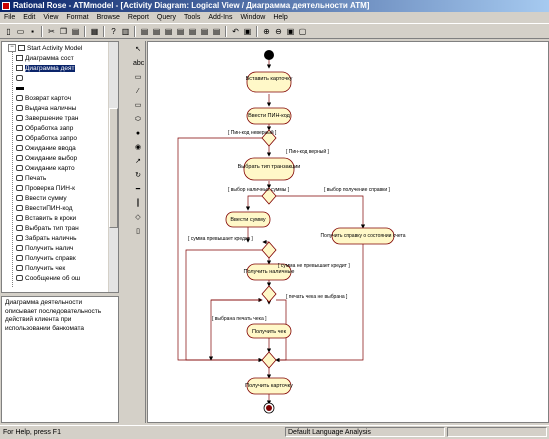 The height and width of the screenshot is (439, 549). I want to click on browse-previous-icon: ▤, so click(204, 31).